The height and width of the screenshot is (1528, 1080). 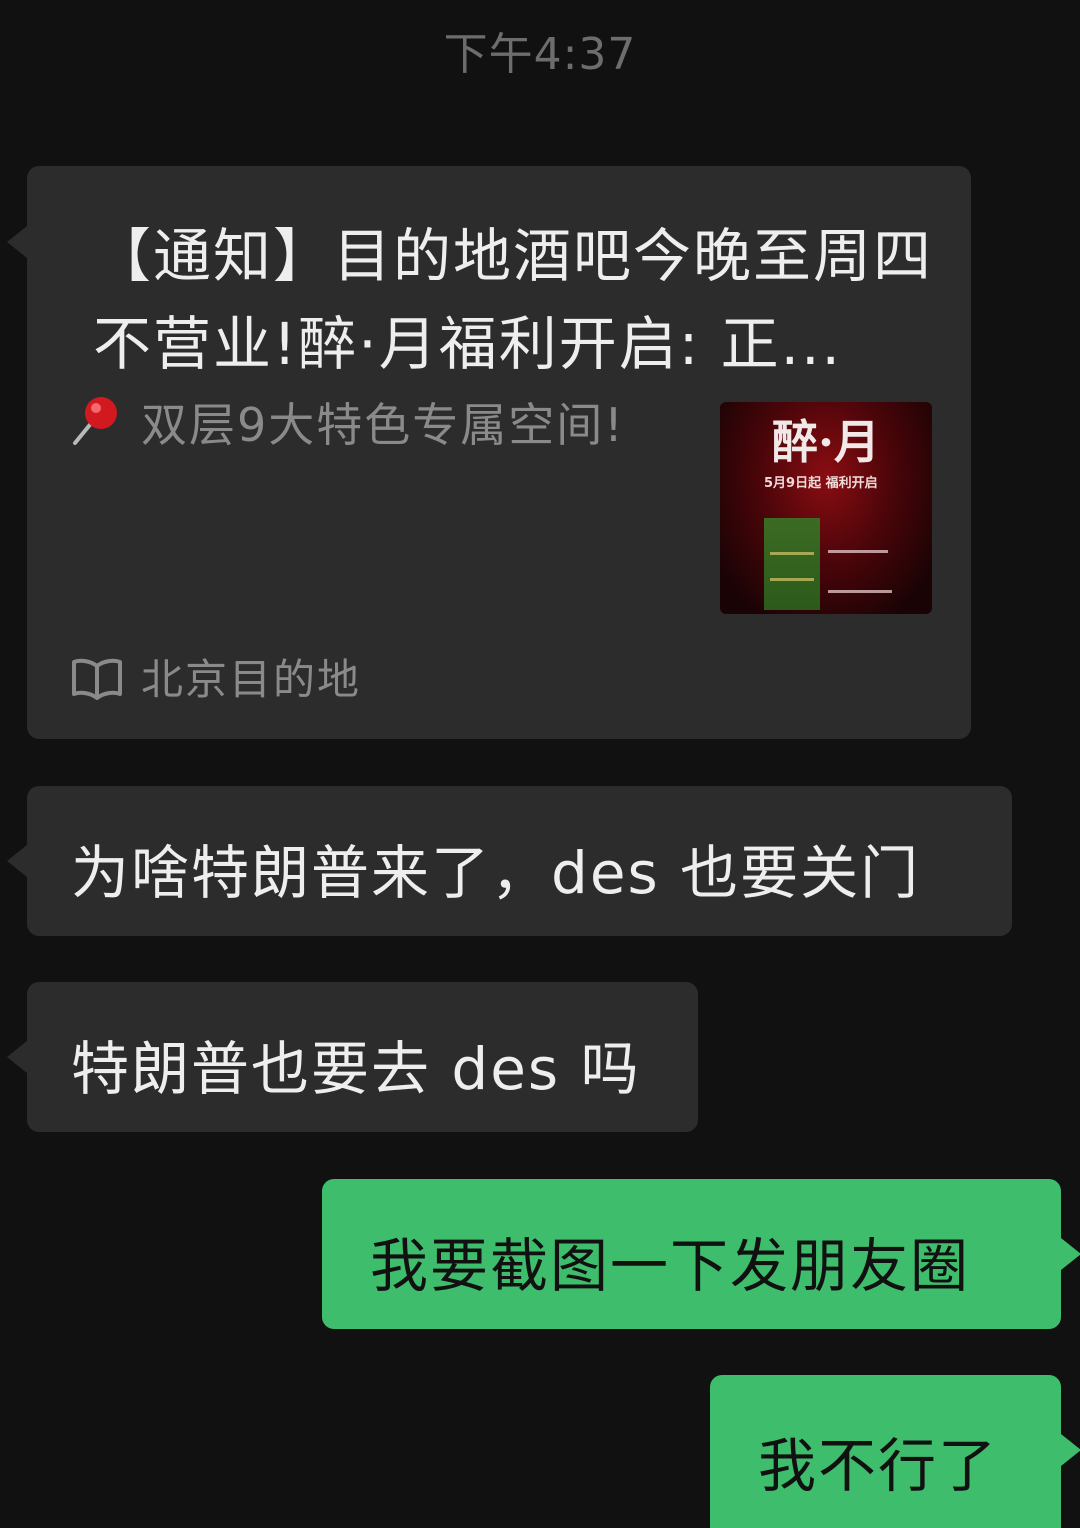 What do you see at coordinates (825, 442) in the screenshot?
I see `thumbnail-title: 醉·月` at bounding box center [825, 442].